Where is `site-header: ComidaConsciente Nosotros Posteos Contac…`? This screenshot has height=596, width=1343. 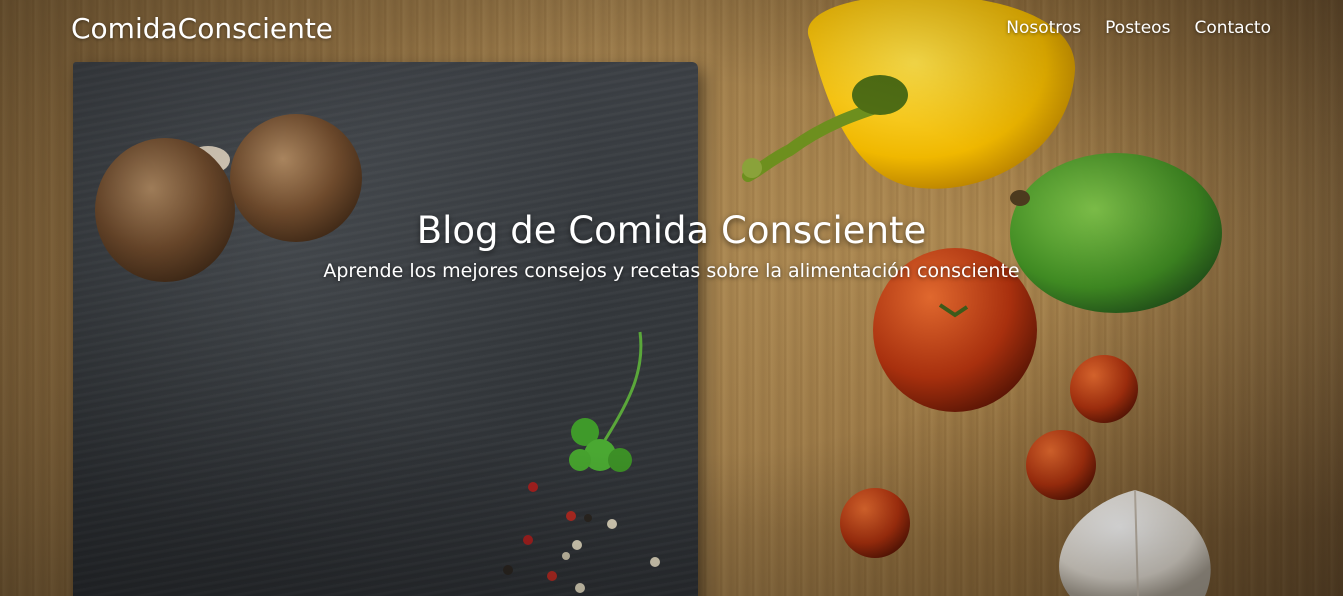
site-header: ComidaConsciente Nosotros Posteos Contac… is located at coordinates (671, 30).